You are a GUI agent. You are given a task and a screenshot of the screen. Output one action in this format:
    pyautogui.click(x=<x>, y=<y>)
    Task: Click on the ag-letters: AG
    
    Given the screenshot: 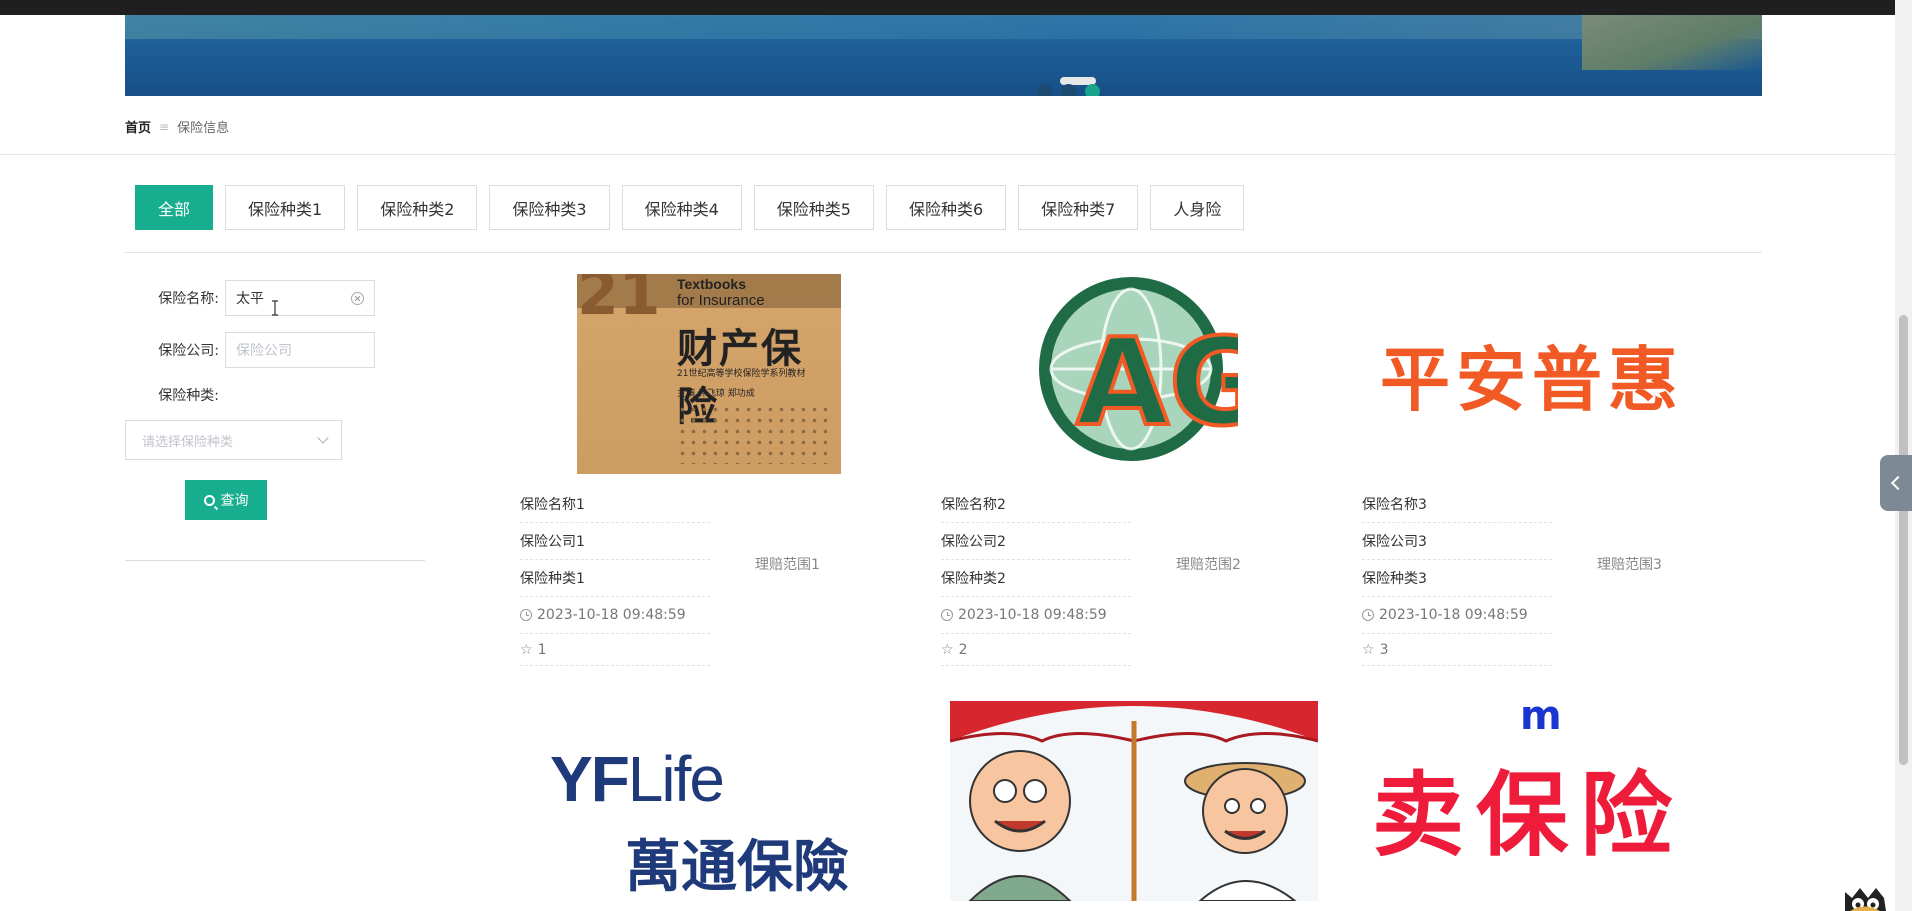 What is the action you would take?
    pyautogui.click(x=1157, y=383)
    